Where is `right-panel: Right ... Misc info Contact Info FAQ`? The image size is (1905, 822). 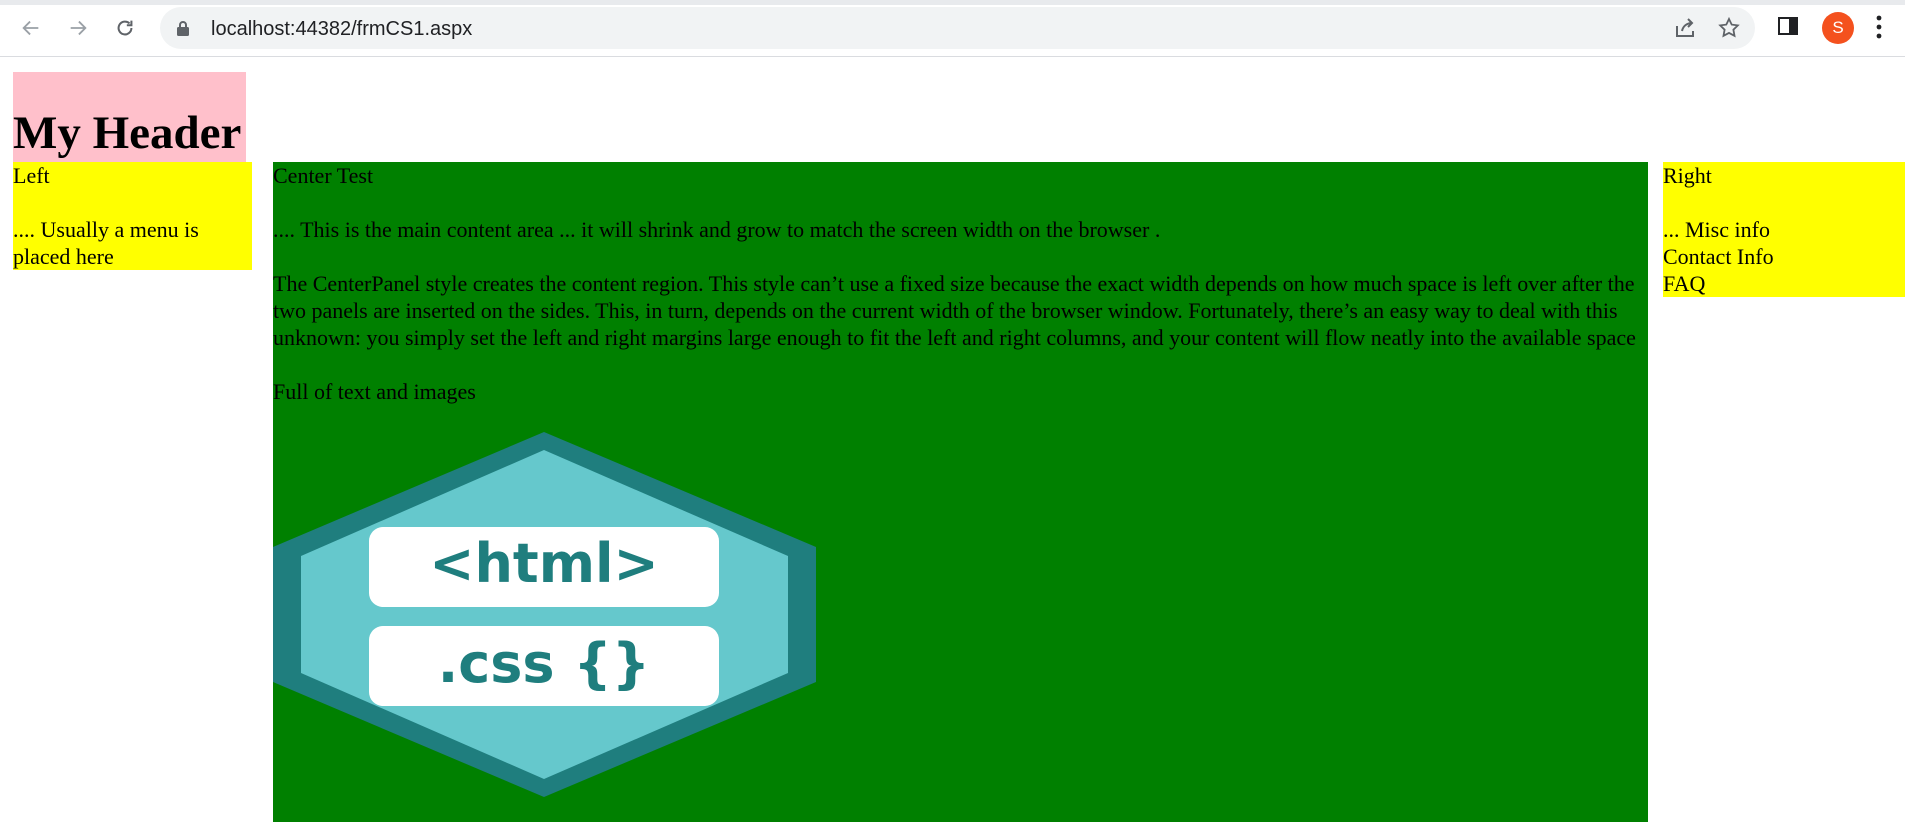 right-panel: Right ... Misc info Contact Info FAQ is located at coordinates (1784, 229).